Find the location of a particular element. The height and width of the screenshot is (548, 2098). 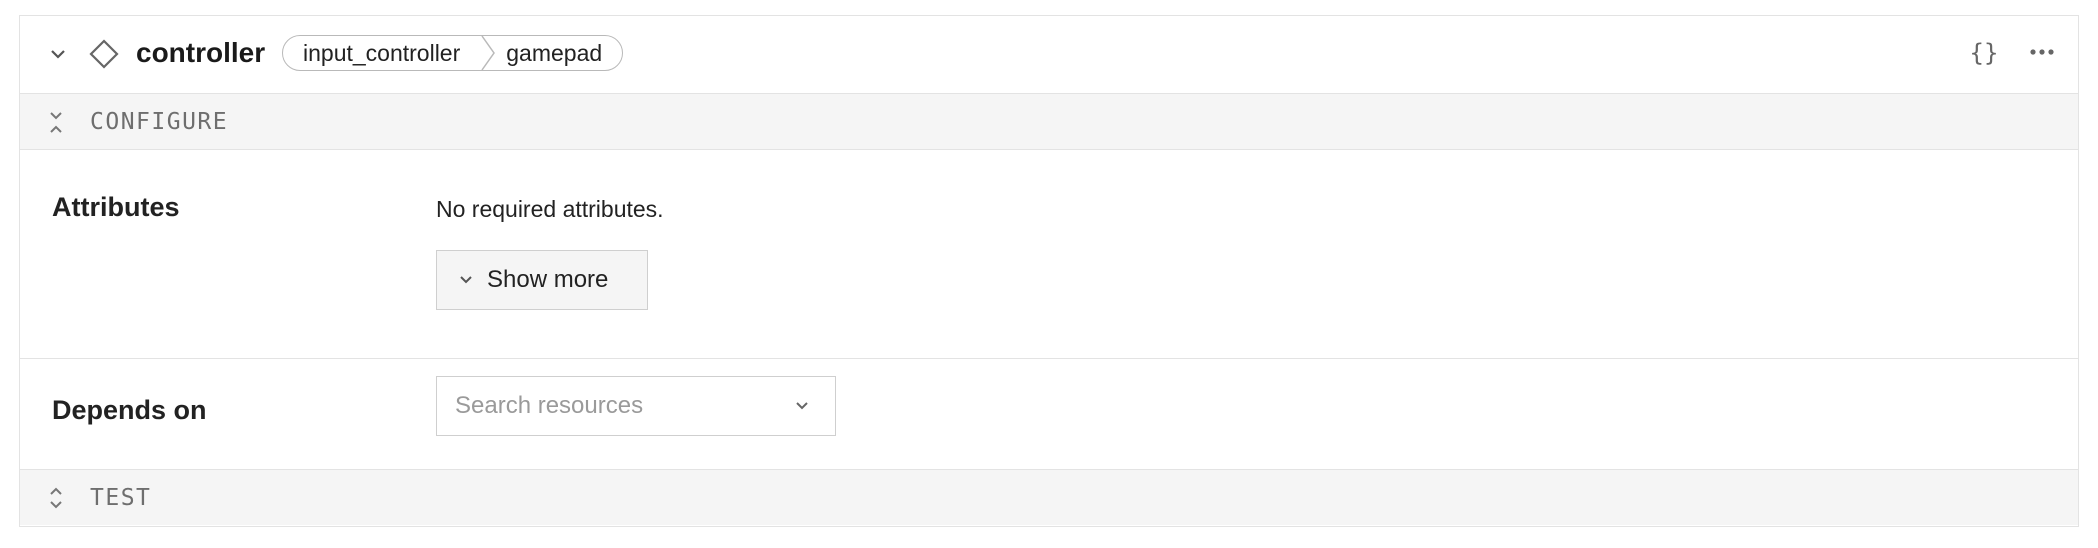

attributes-label: Attributes is located at coordinates (116, 207).